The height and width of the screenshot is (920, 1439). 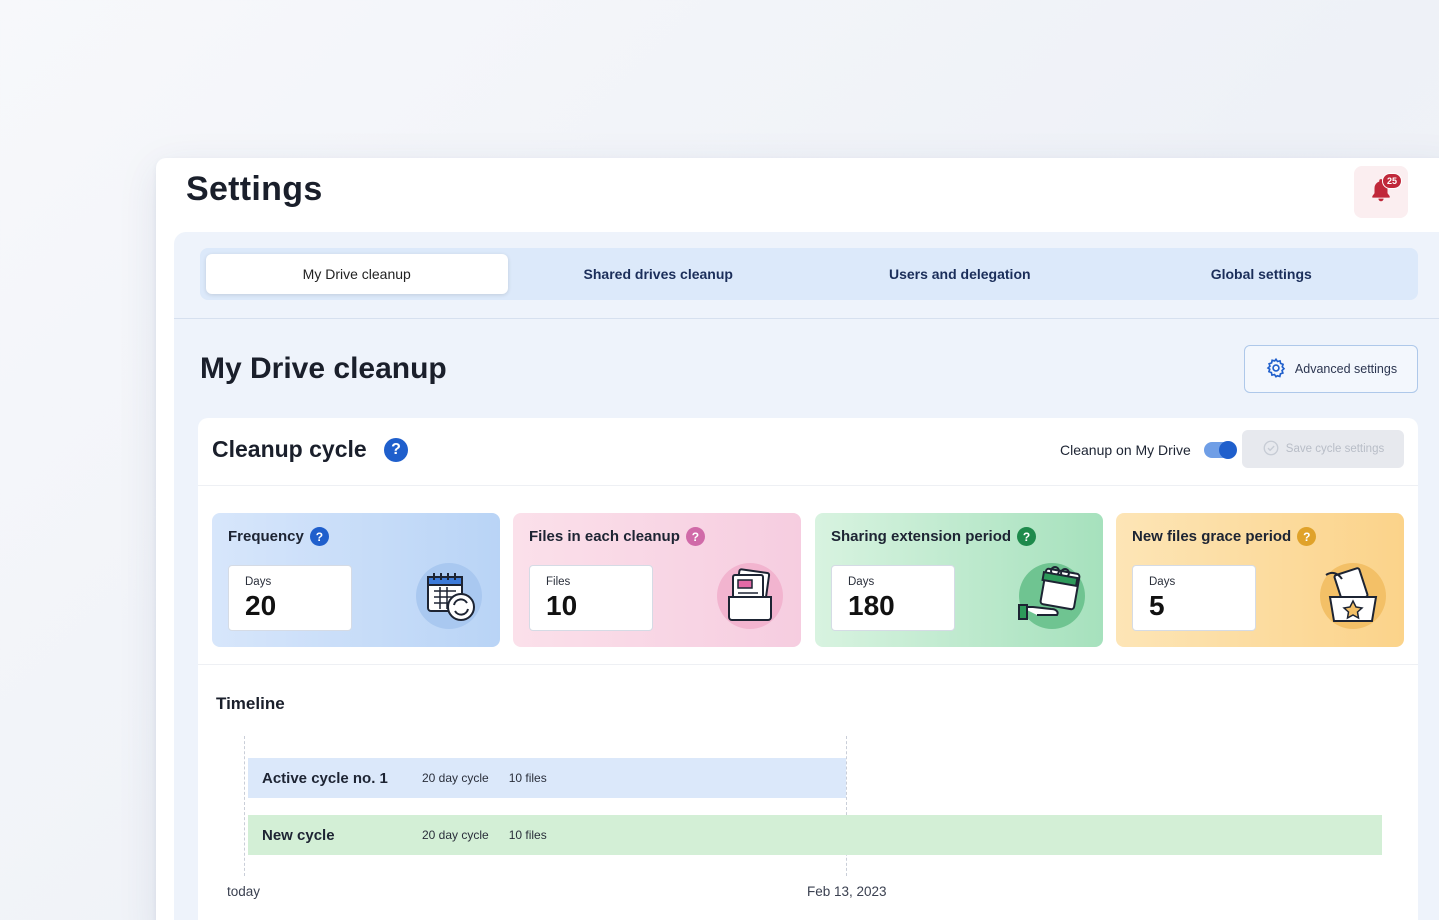 I want to click on tab-users-and-delegation: Users and delegation, so click(x=960, y=274).